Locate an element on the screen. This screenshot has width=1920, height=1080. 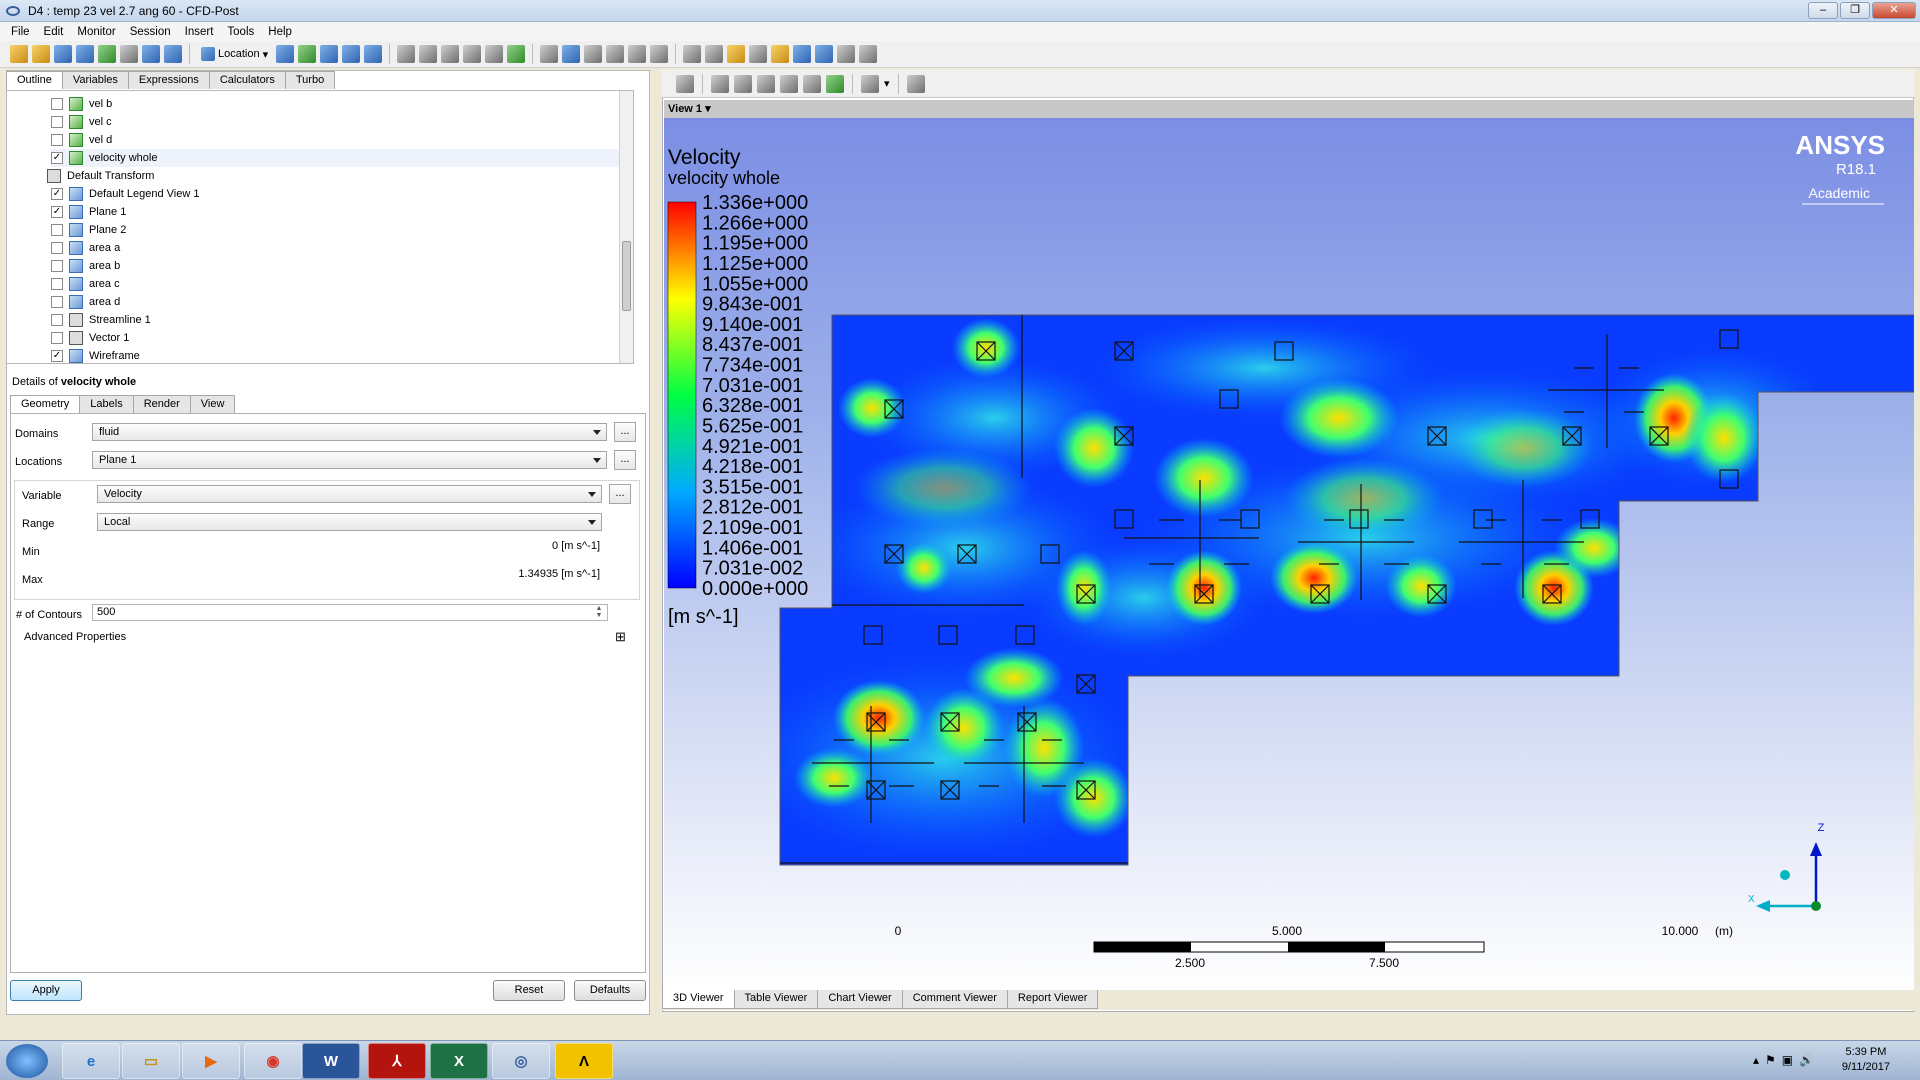
quick-edit-icon is located at coordinates (736, 54).